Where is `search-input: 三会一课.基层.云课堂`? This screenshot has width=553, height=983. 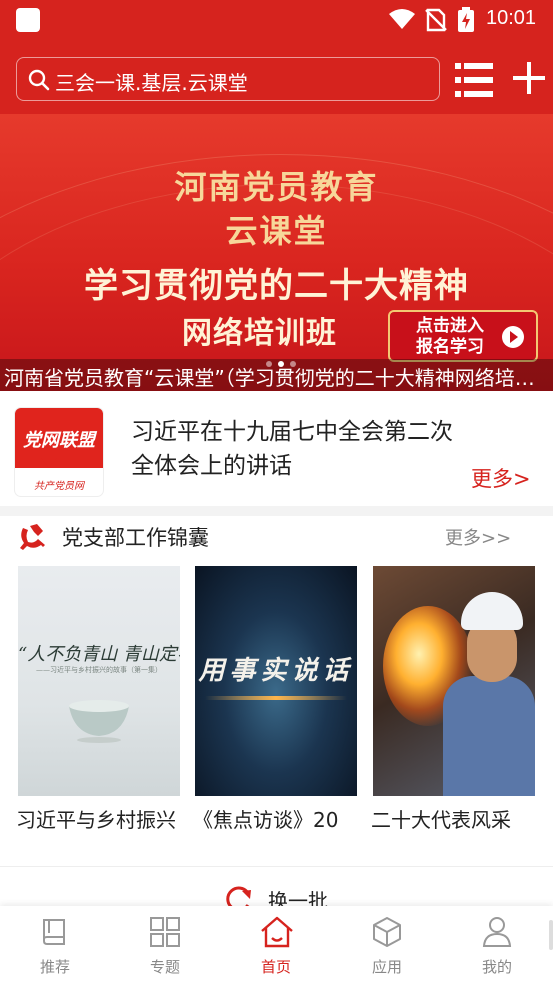 search-input: 三会一课.基层.云课堂 is located at coordinates (151, 81).